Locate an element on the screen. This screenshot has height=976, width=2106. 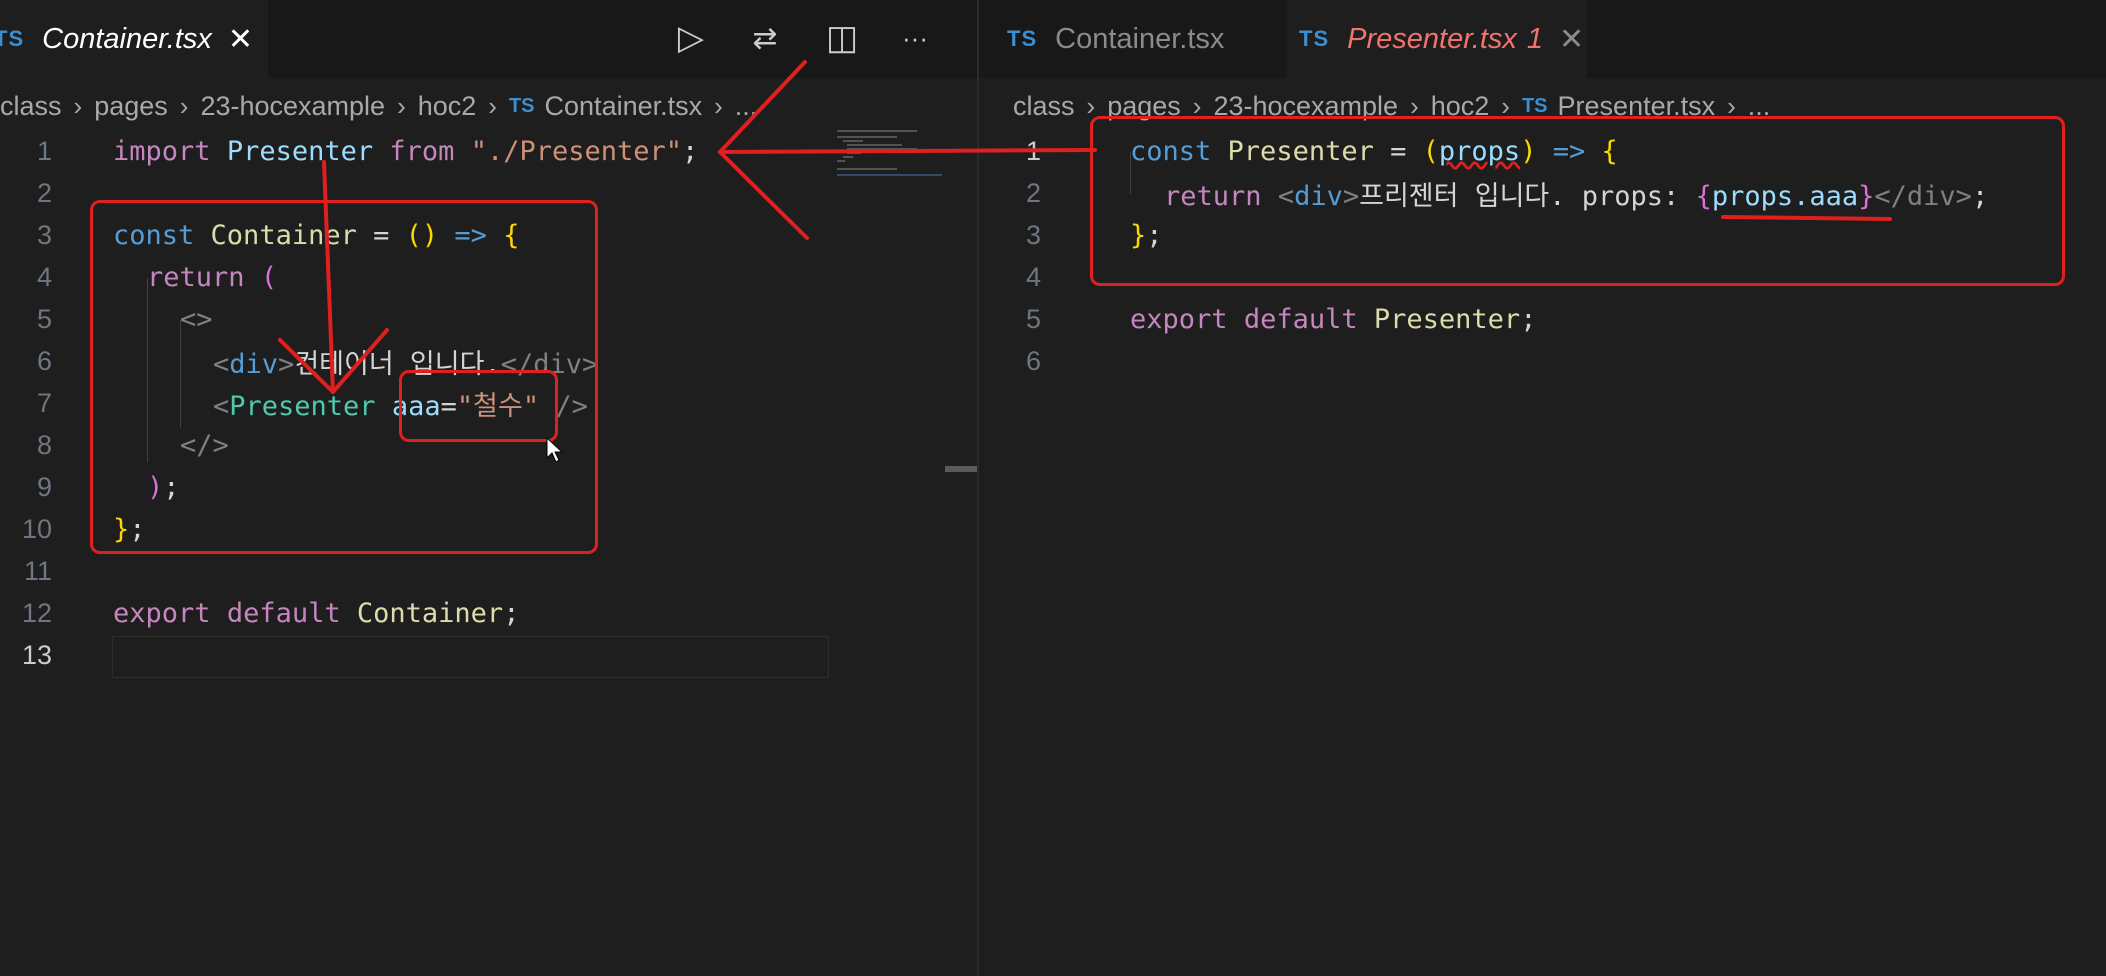
tab-presenter-tsx: TS Presenter.tsx 1 ✕ is located at coordinates (1437, 39).